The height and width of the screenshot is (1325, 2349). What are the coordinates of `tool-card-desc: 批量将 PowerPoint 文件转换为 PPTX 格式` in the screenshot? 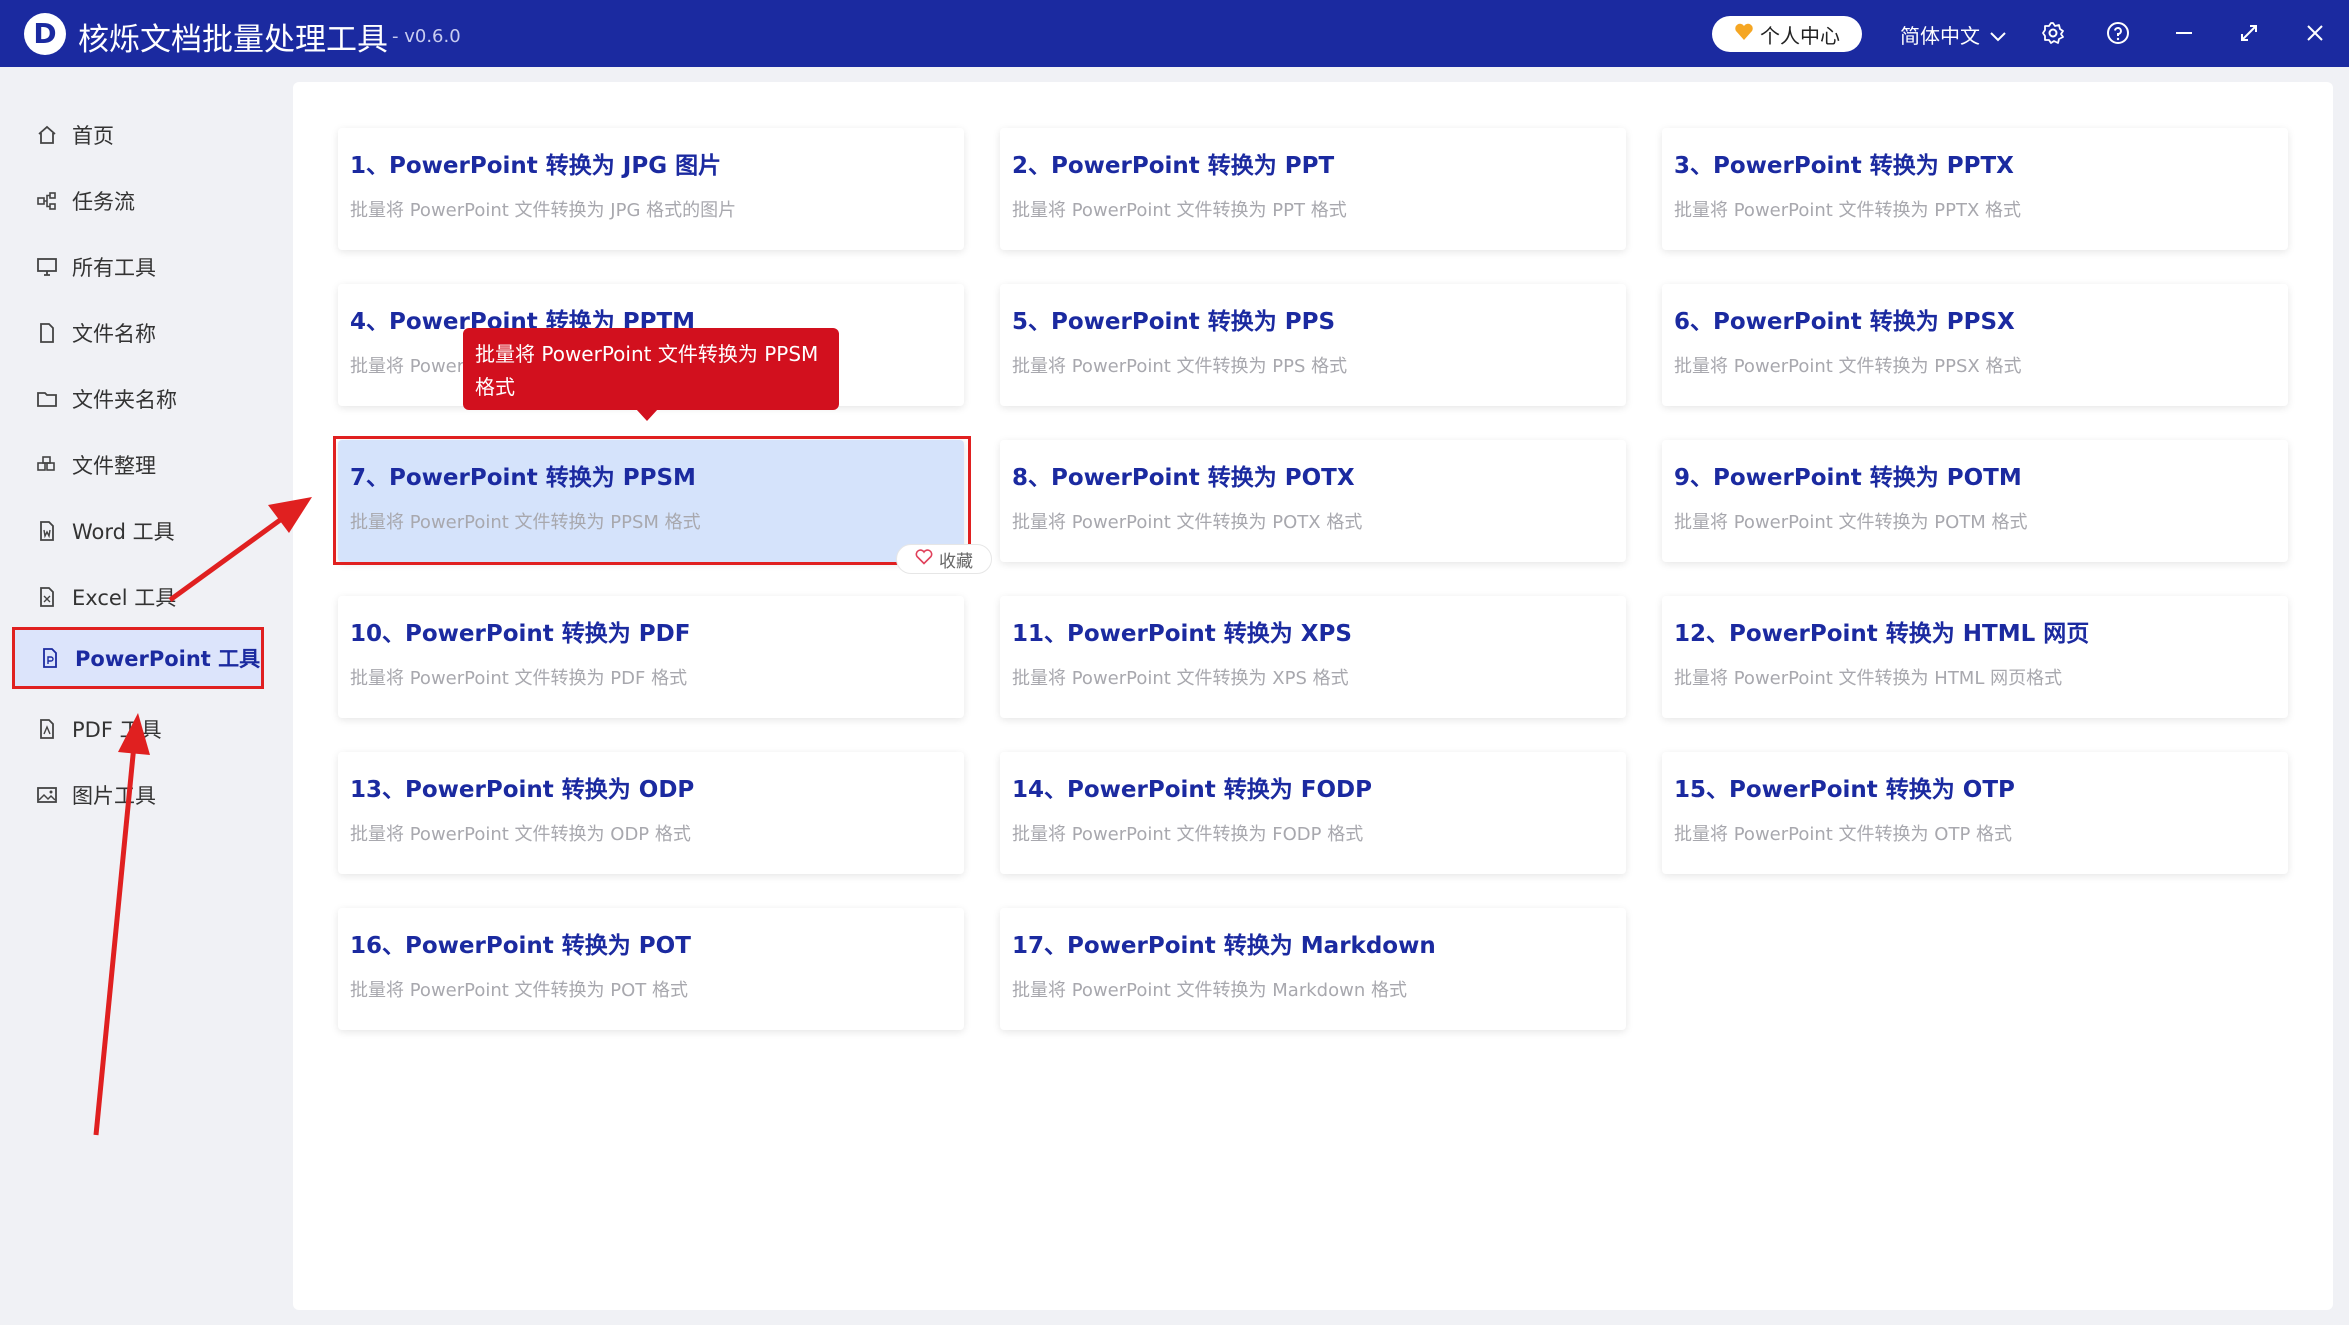 It's located at (1848, 210).